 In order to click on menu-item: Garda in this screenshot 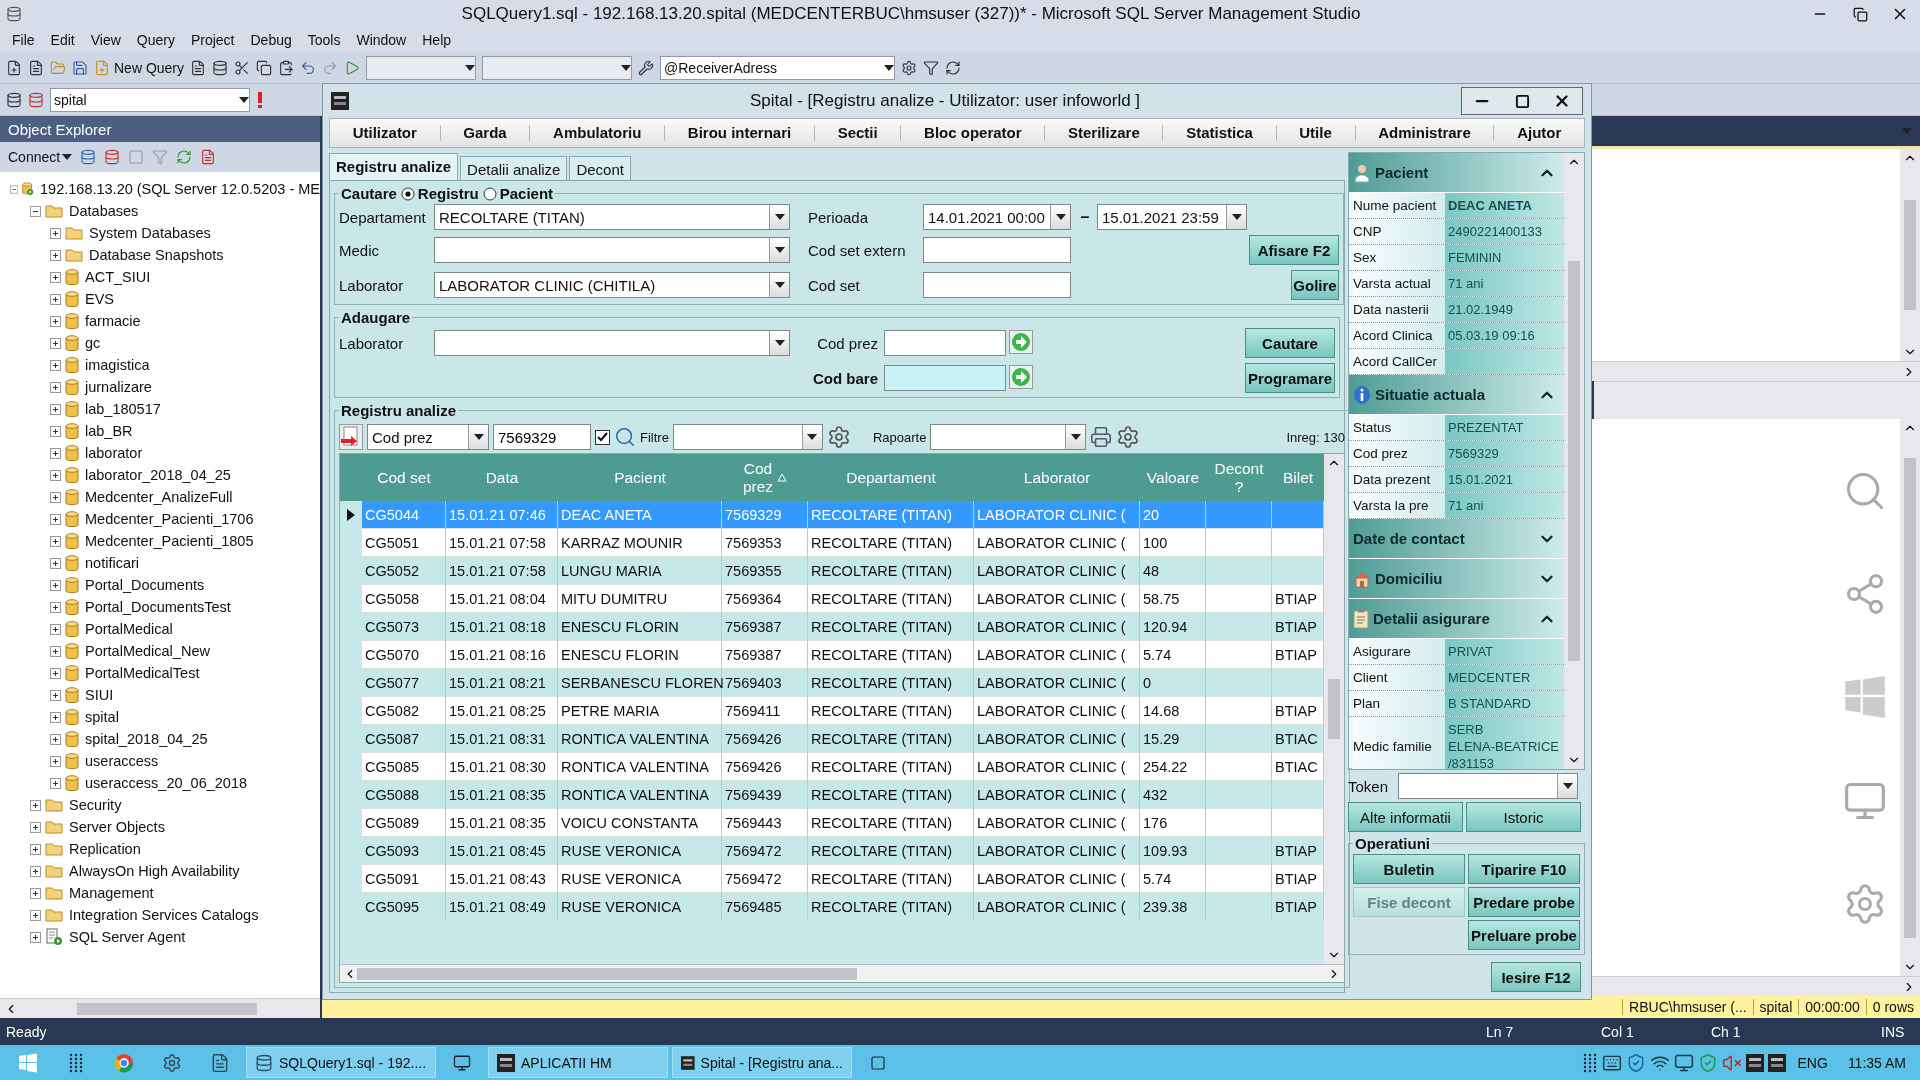, I will do `click(484, 133)`.